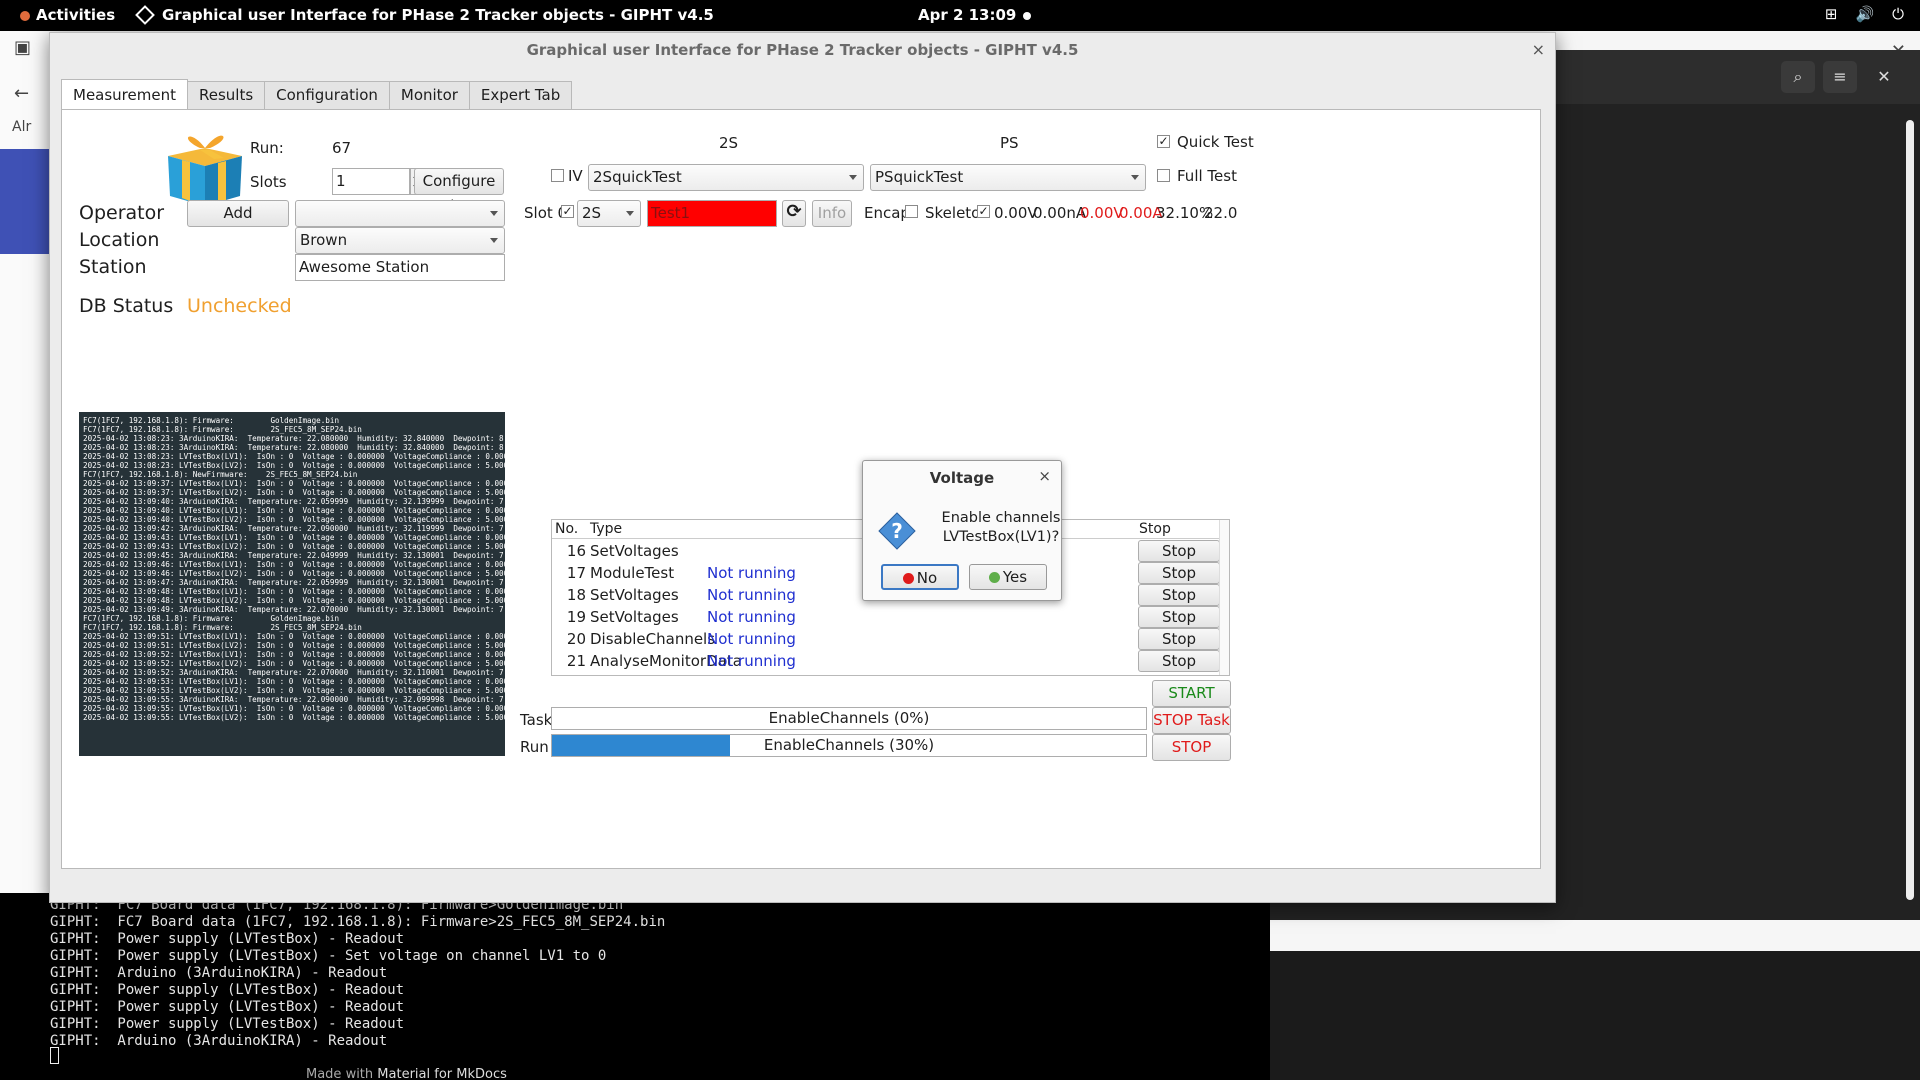 The image size is (1920, 1080). Describe the element at coordinates (1224, 597) in the screenshot. I see `table-scrollbar` at that location.